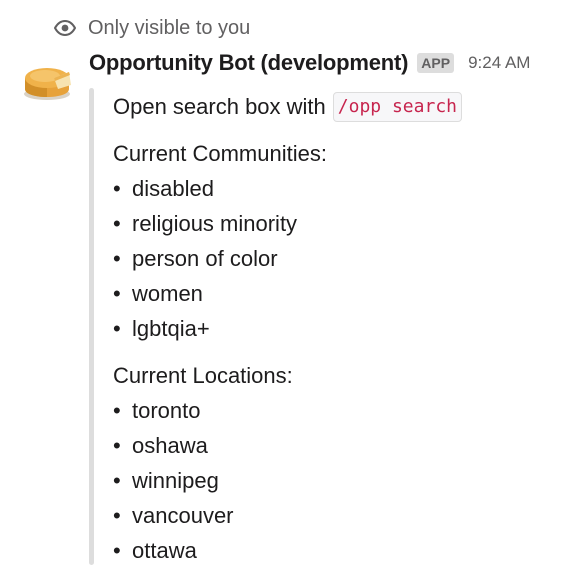 The image size is (578, 573). Describe the element at coordinates (203, 375) in the screenshot. I see `locations-title: Current Locations:` at that location.